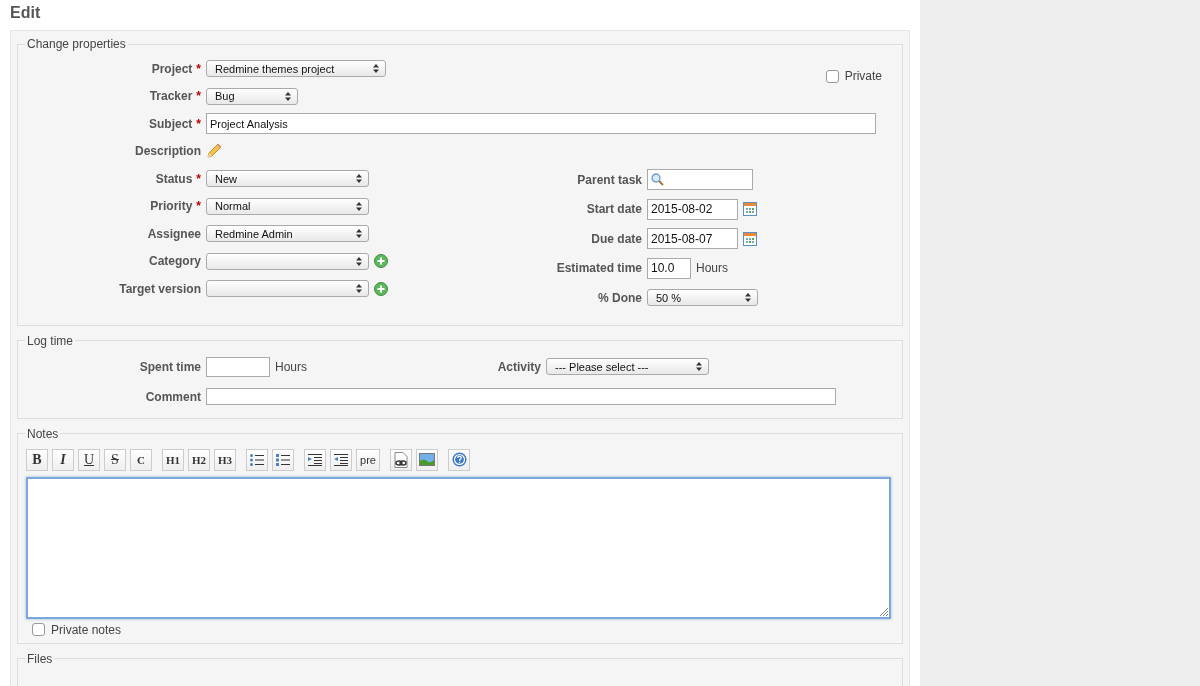  I want to click on field-label: Priority, so click(171, 206).